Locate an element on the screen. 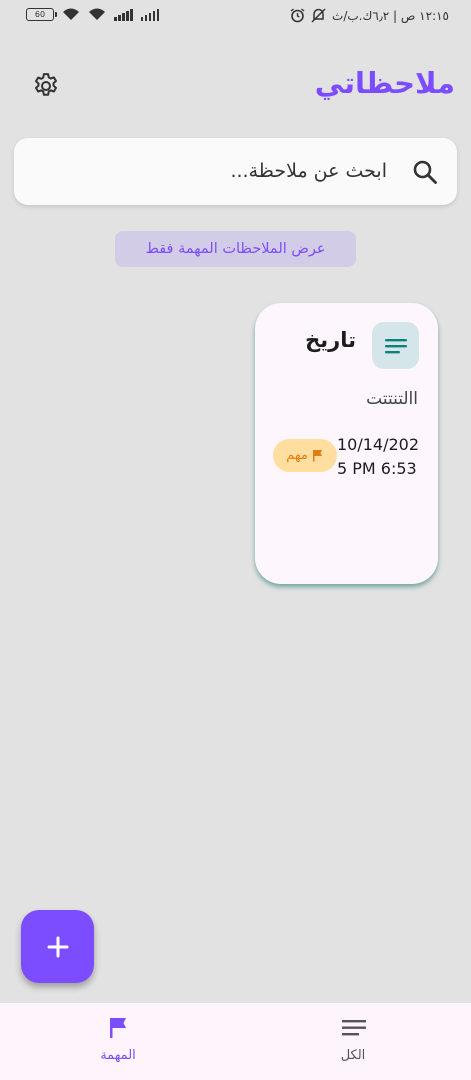 This screenshot has width=471, height=1080. note-title: تاريخ is located at coordinates (330, 340).